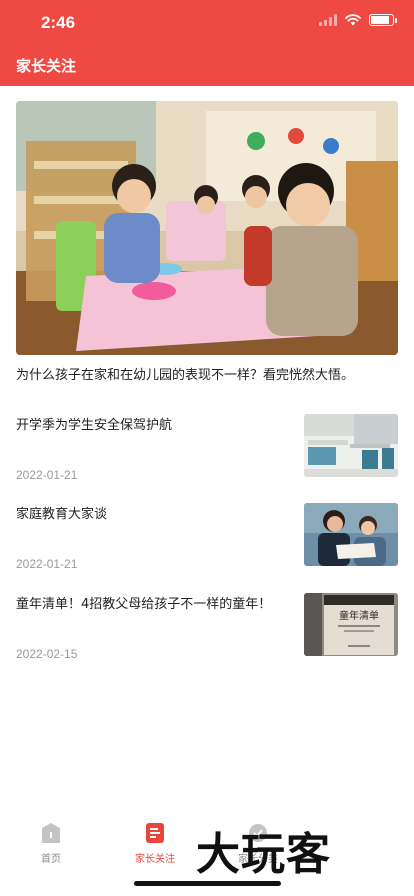  Describe the element at coordinates (207, 627) in the screenshot. I see `article-item: 童年清单！4招教父母给孩子不一样的童年！ 2022-02-15 童年清单` at that location.